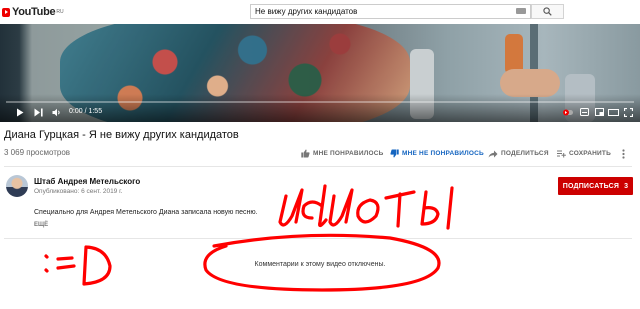 The width and height of the screenshot is (640, 309). I want to click on theater-mode-button, so click(613, 112).